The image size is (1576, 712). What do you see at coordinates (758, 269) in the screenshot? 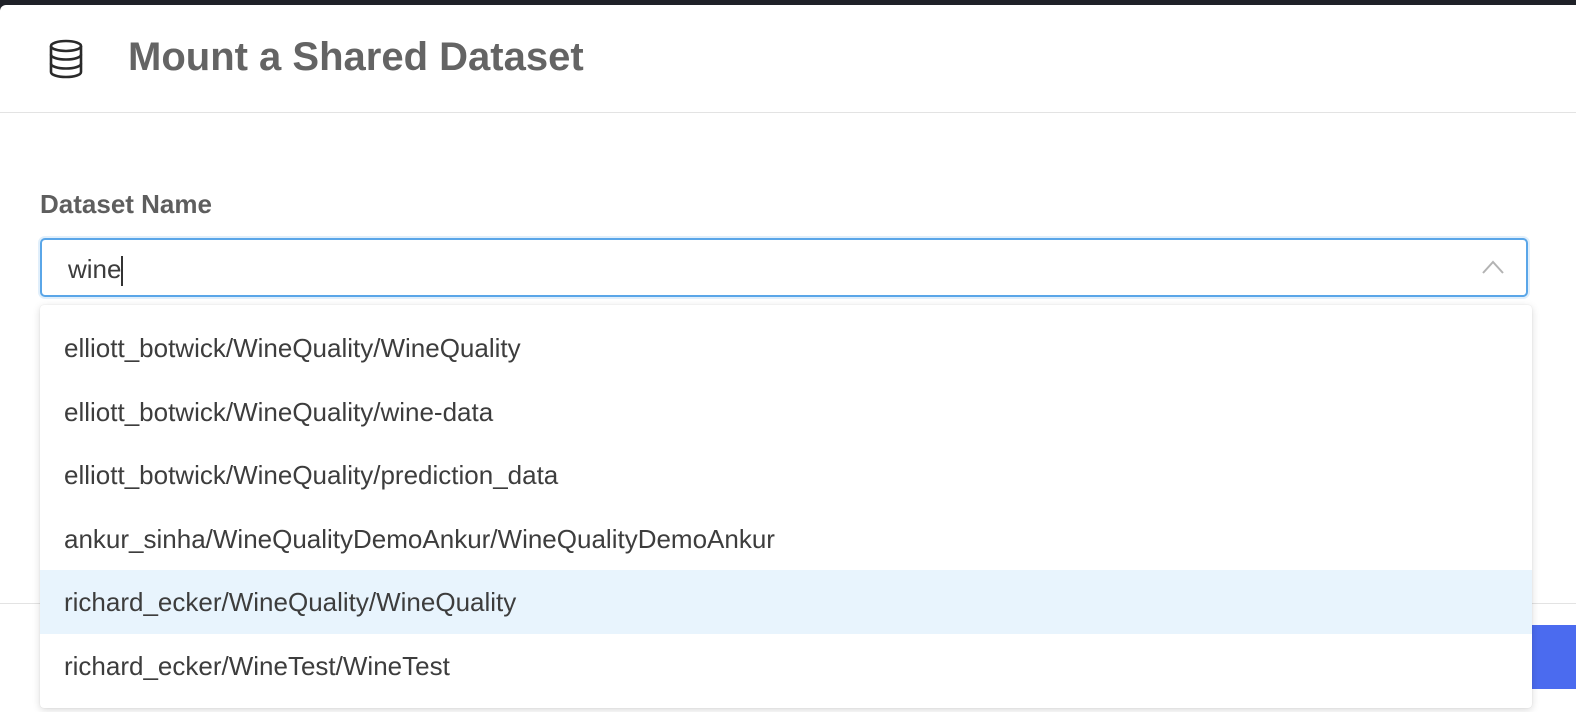
I see `dataset-name-input: wine` at bounding box center [758, 269].